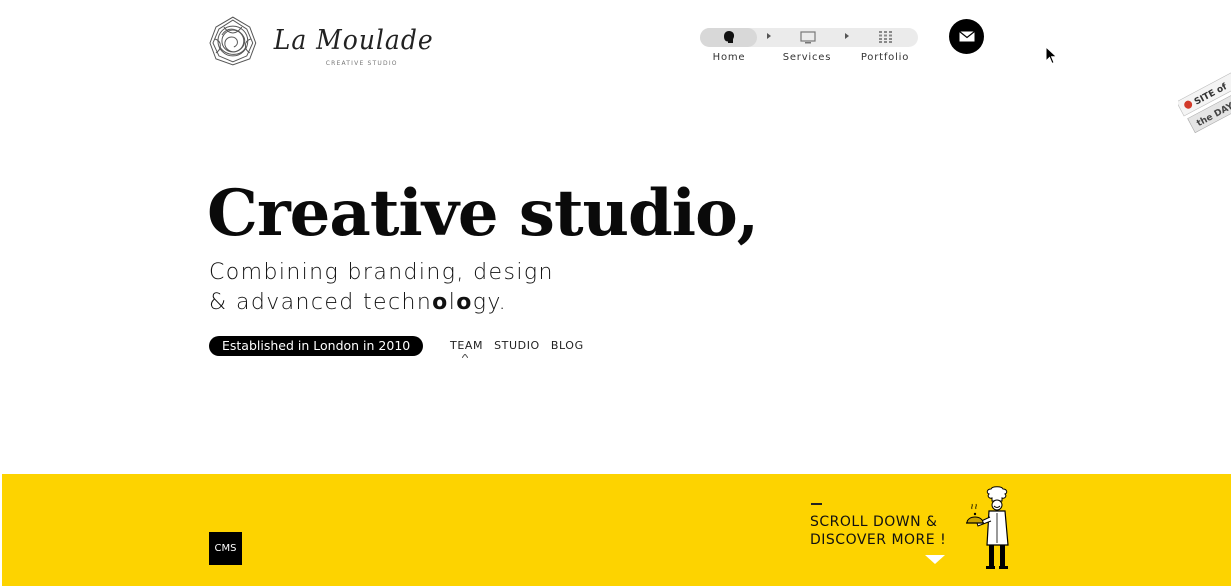  What do you see at coordinates (361, 63) in the screenshot?
I see `logo-subtitle: CREATIVE STUDIO` at bounding box center [361, 63].